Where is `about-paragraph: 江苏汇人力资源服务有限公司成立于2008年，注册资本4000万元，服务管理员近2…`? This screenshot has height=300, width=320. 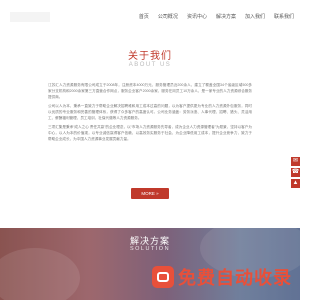
about-paragraph: 江苏汇人力资源服务有限公司成立于2008年，注册资本4000万元，服务管理员近2… is located at coordinates (150, 91).